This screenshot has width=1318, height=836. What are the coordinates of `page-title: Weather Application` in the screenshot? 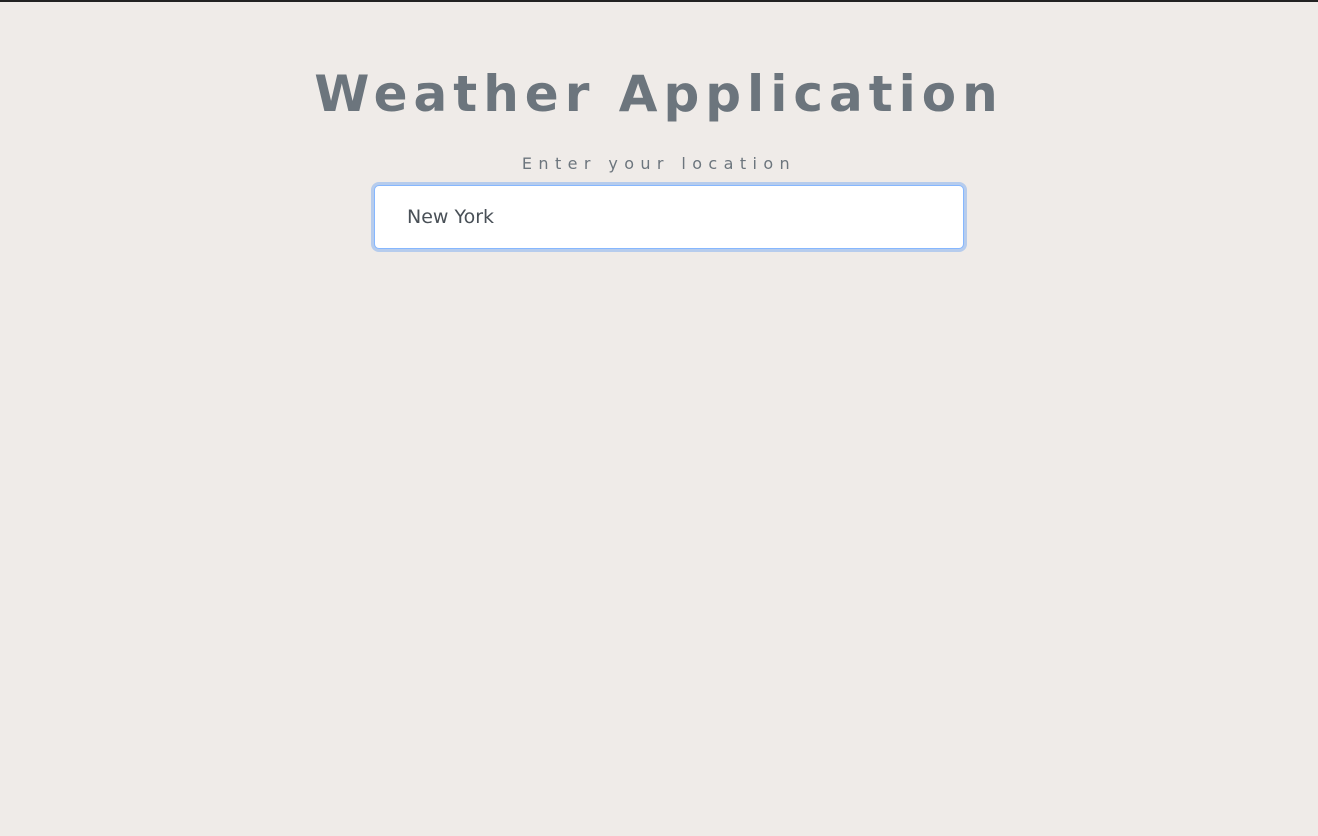 It's located at (659, 94).